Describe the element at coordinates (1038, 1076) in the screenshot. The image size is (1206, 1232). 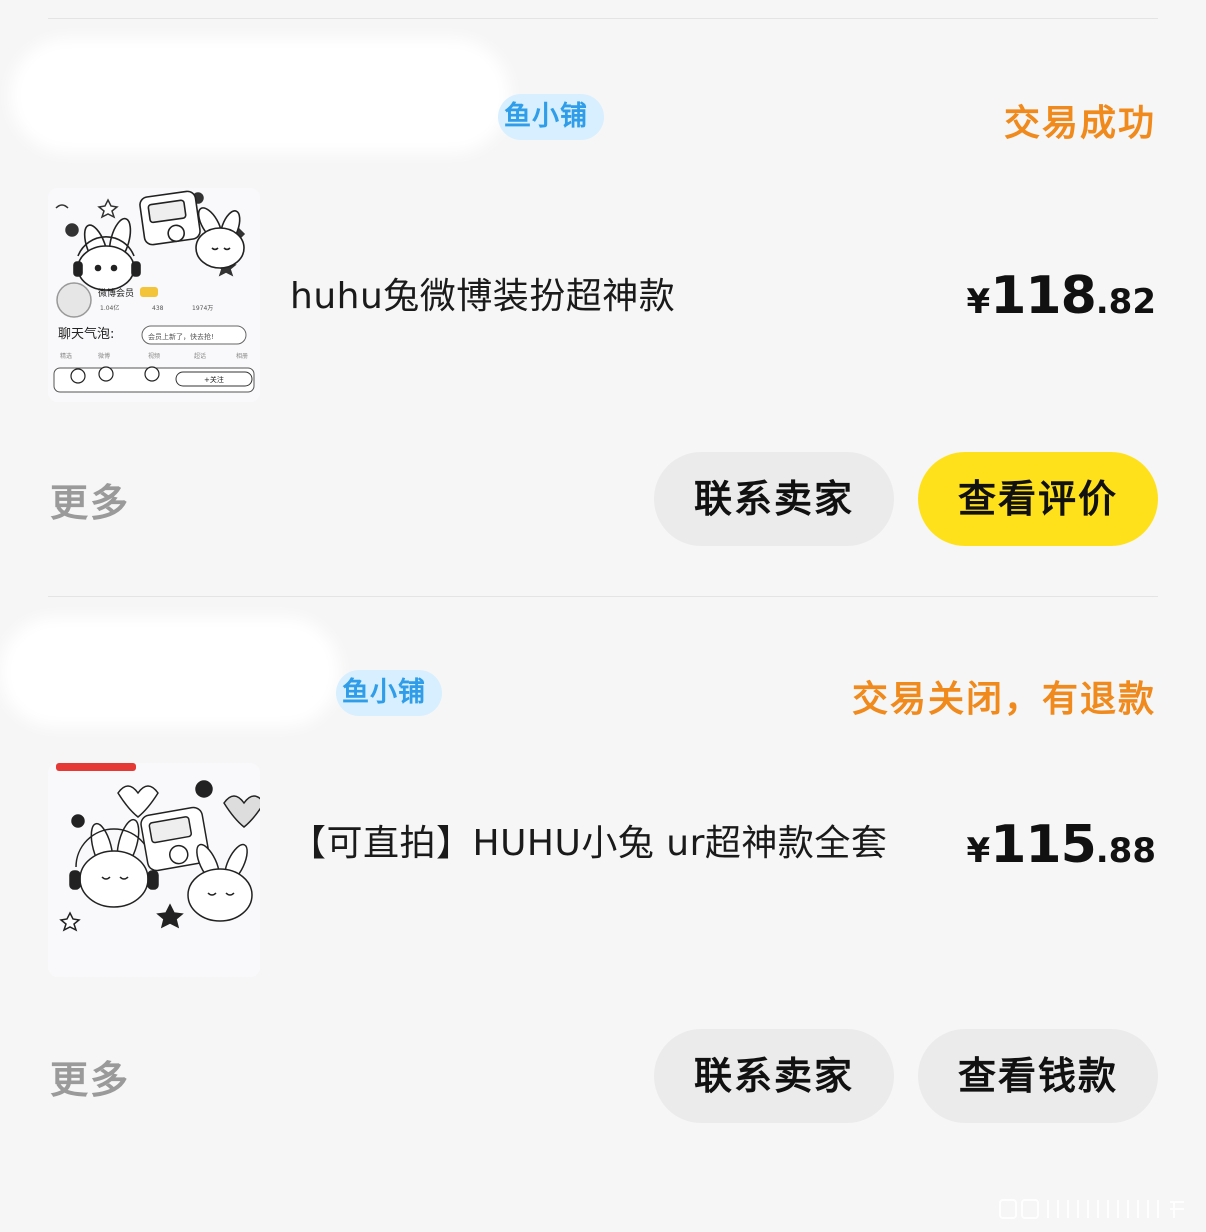
I see `view-refund-button: 查看钱款` at that location.